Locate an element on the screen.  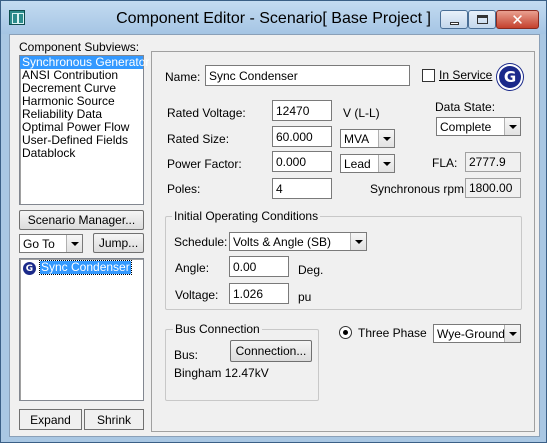
poles-label: Poles: is located at coordinates (184, 189).